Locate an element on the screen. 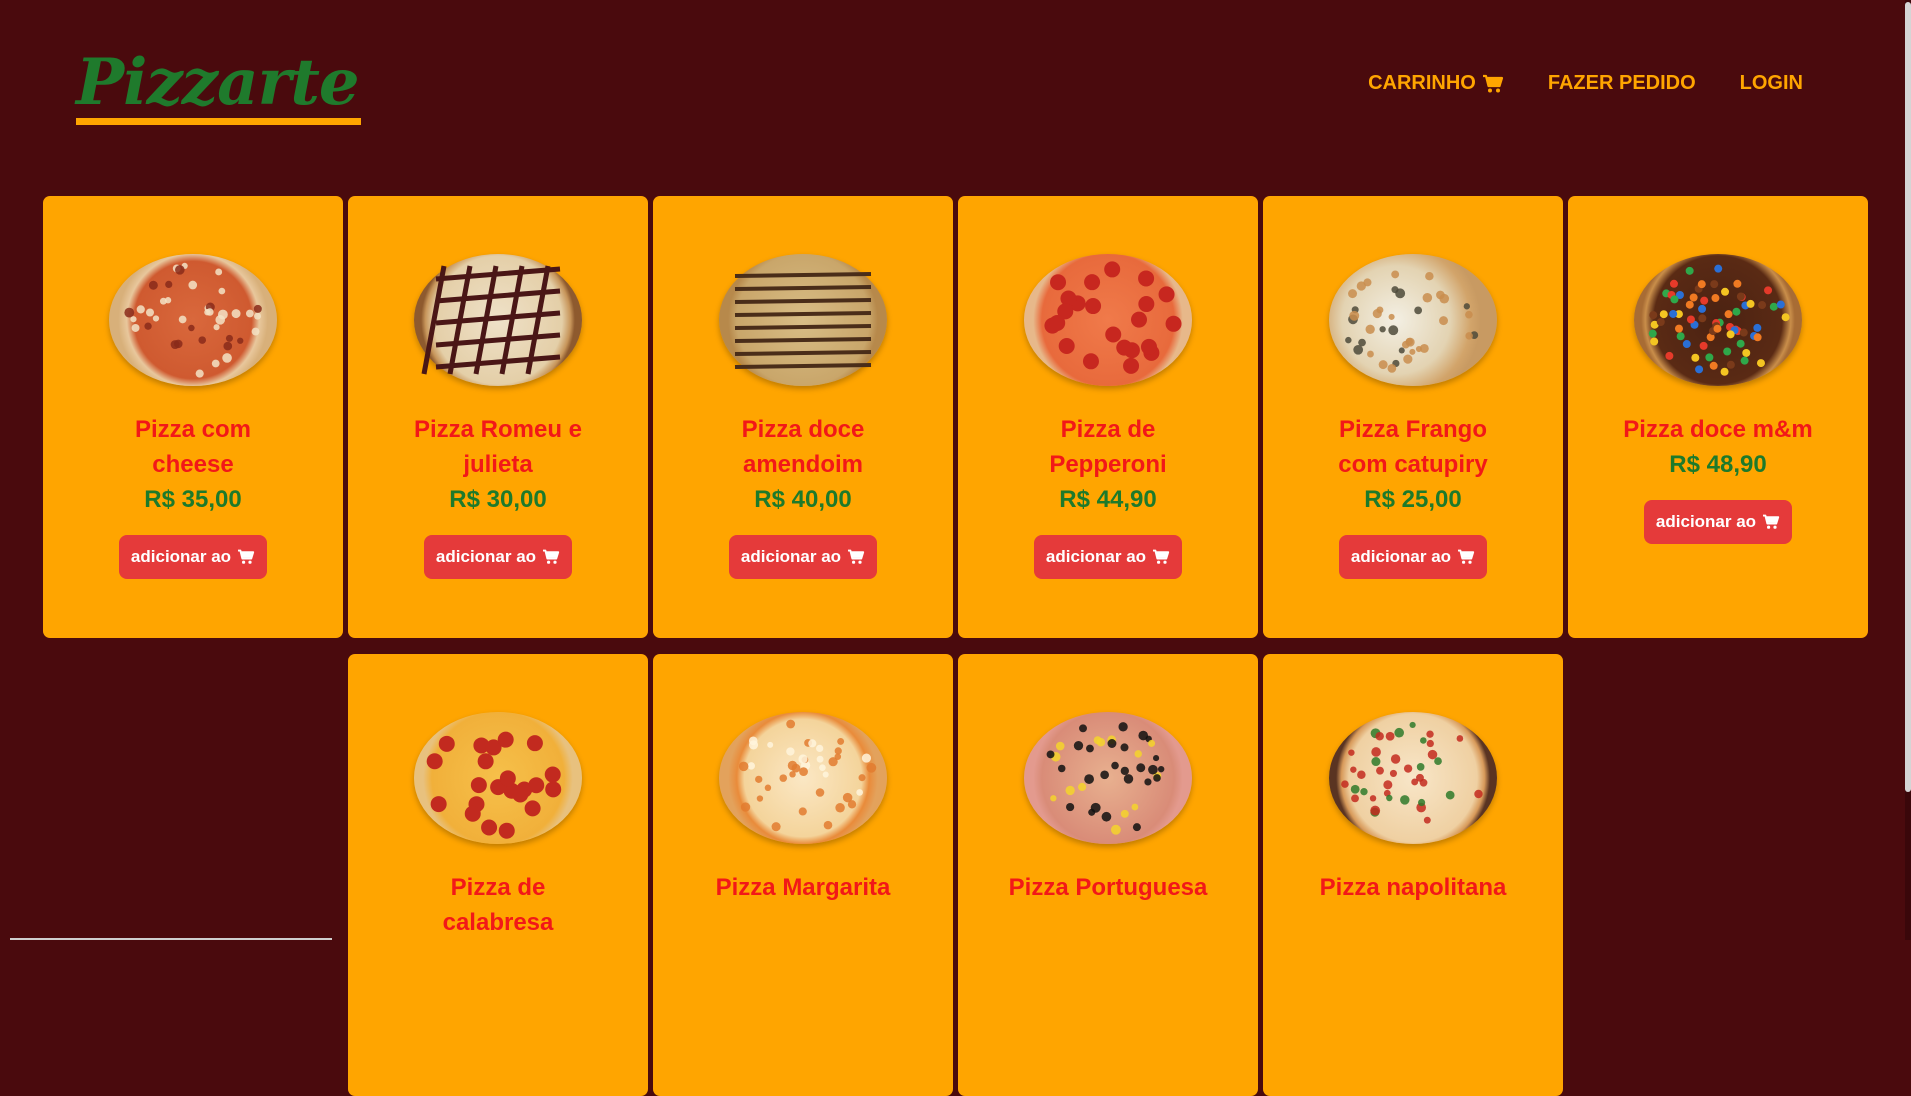 The height and width of the screenshot is (1096, 1911). product-card: Pizza Margarita is located at coordinates (803, 875).